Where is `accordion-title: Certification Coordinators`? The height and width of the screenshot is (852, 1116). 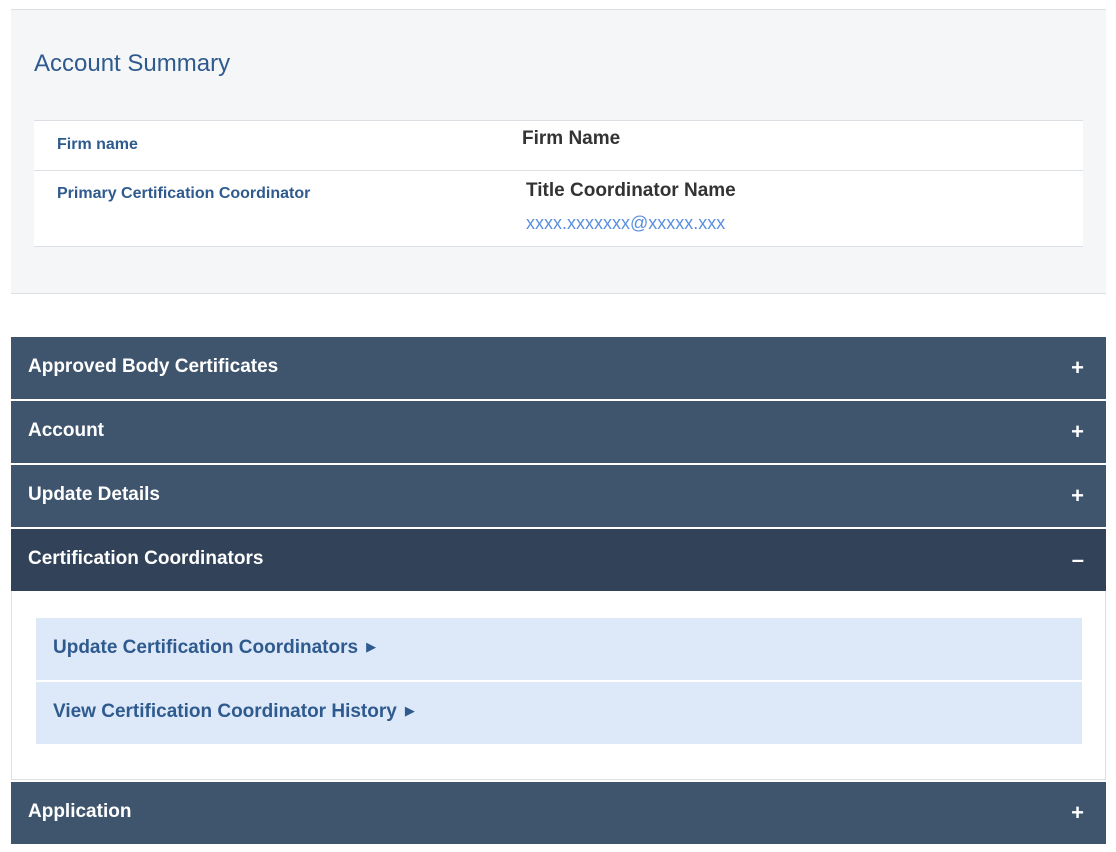
accordion-title: Certification Coordinators is located at coordinates (146, 558).